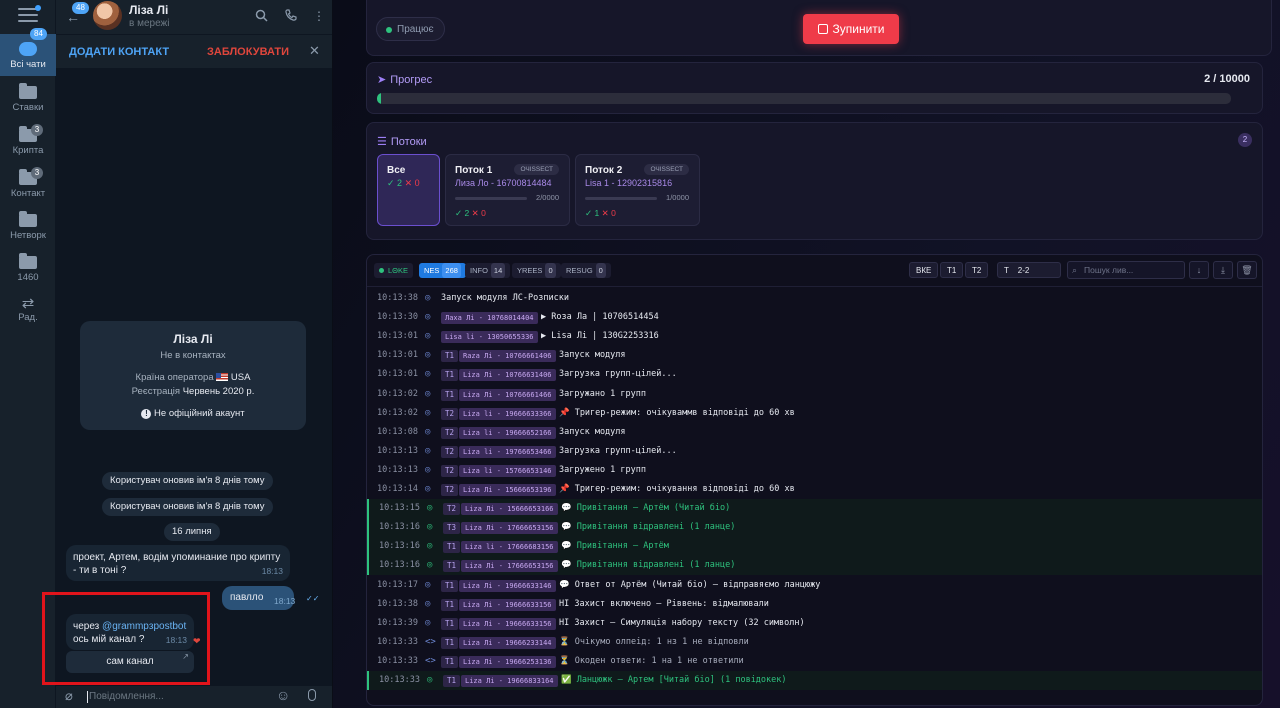  I want to click on chat-header: ← 48 Ліза Лі в мережі ⋮, so click(194, 17).